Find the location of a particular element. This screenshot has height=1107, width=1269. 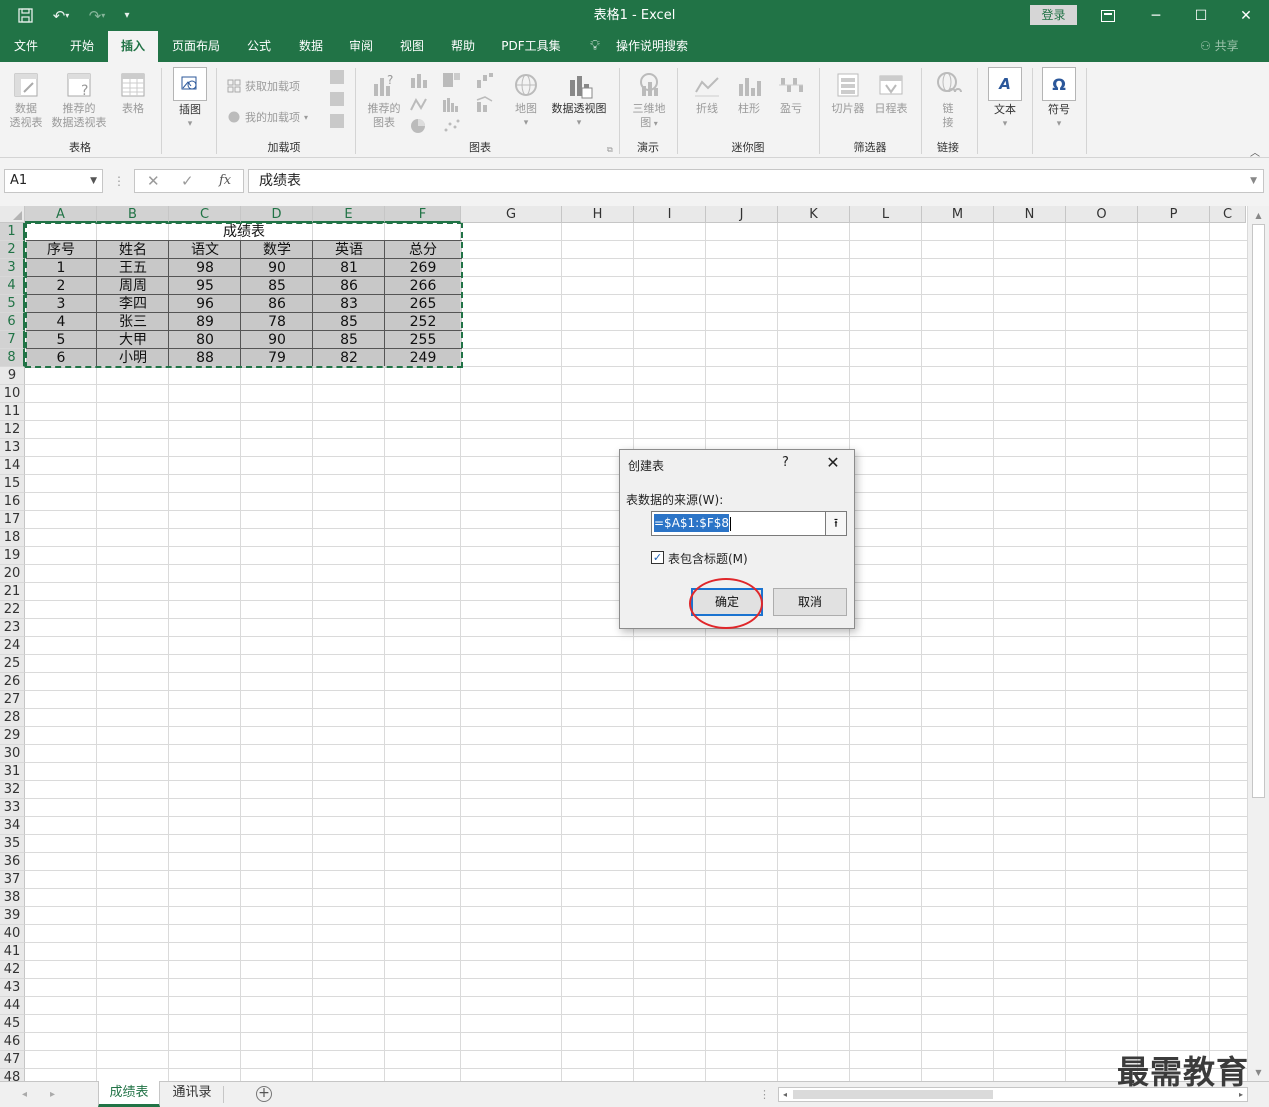

row-header: 25 is located at coordinates (12, 664).